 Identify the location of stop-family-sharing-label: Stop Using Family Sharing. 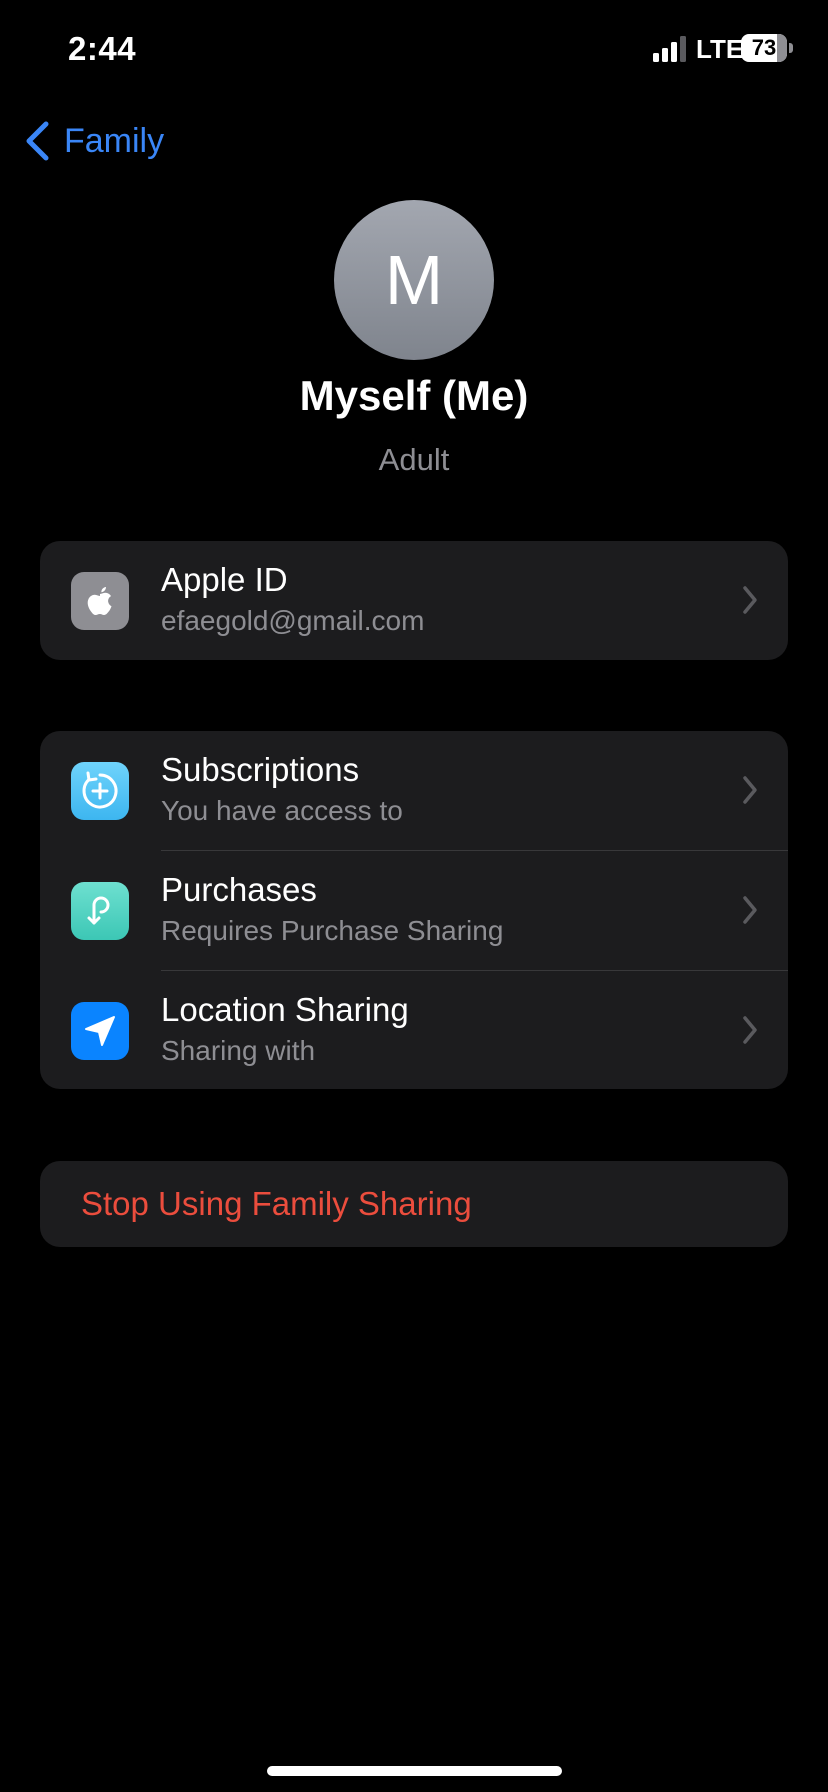
(276, 1203).